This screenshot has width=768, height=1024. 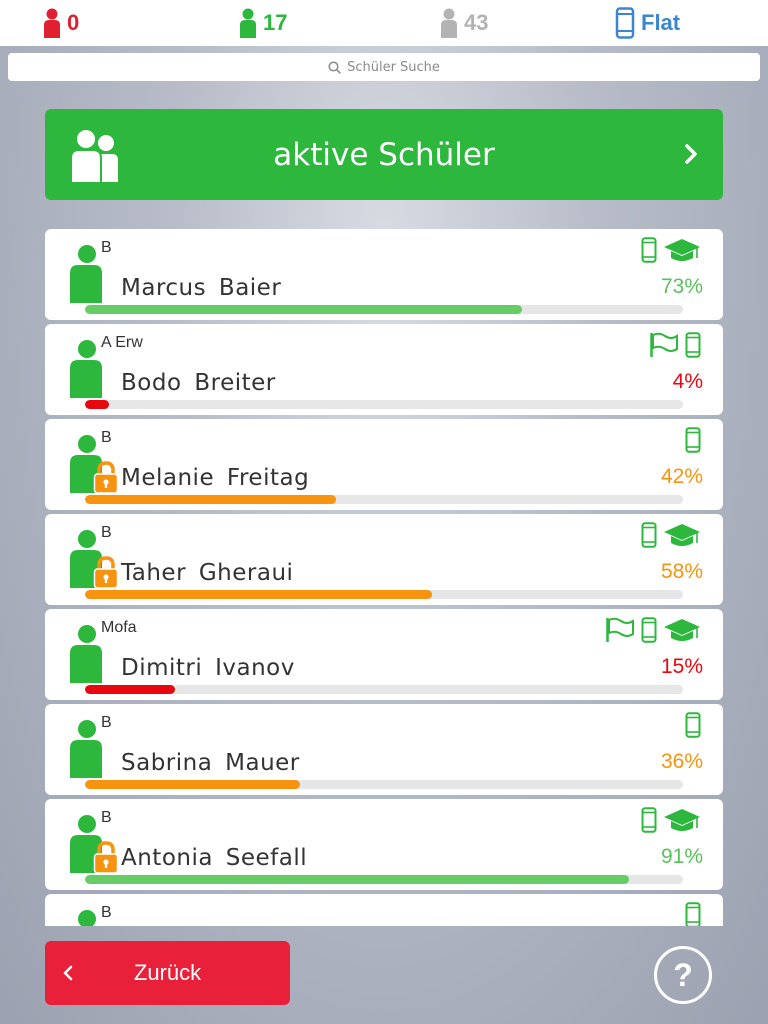 I want to click on student-first-name: Sabrina, so click(x=167, y=763).